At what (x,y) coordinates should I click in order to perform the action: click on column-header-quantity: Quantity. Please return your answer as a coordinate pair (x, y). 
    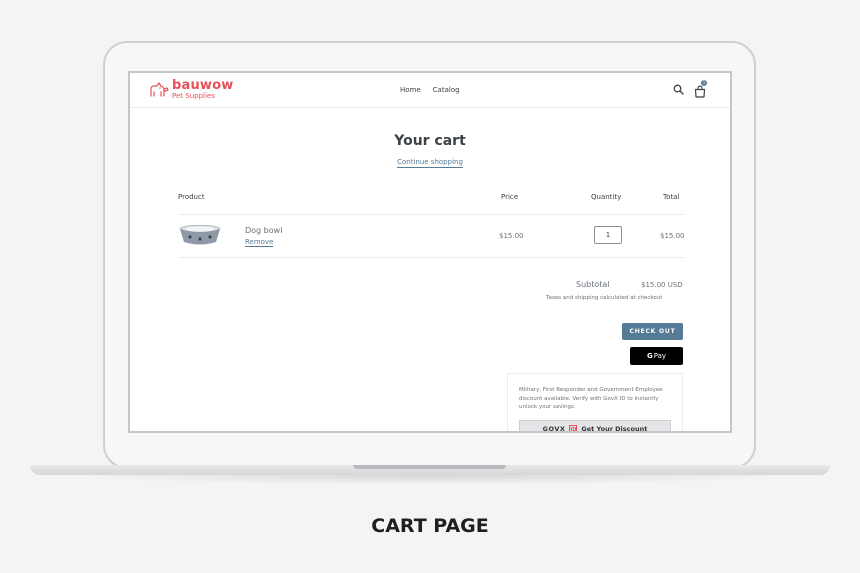
    Looking at the image, I should click on (606, 197).